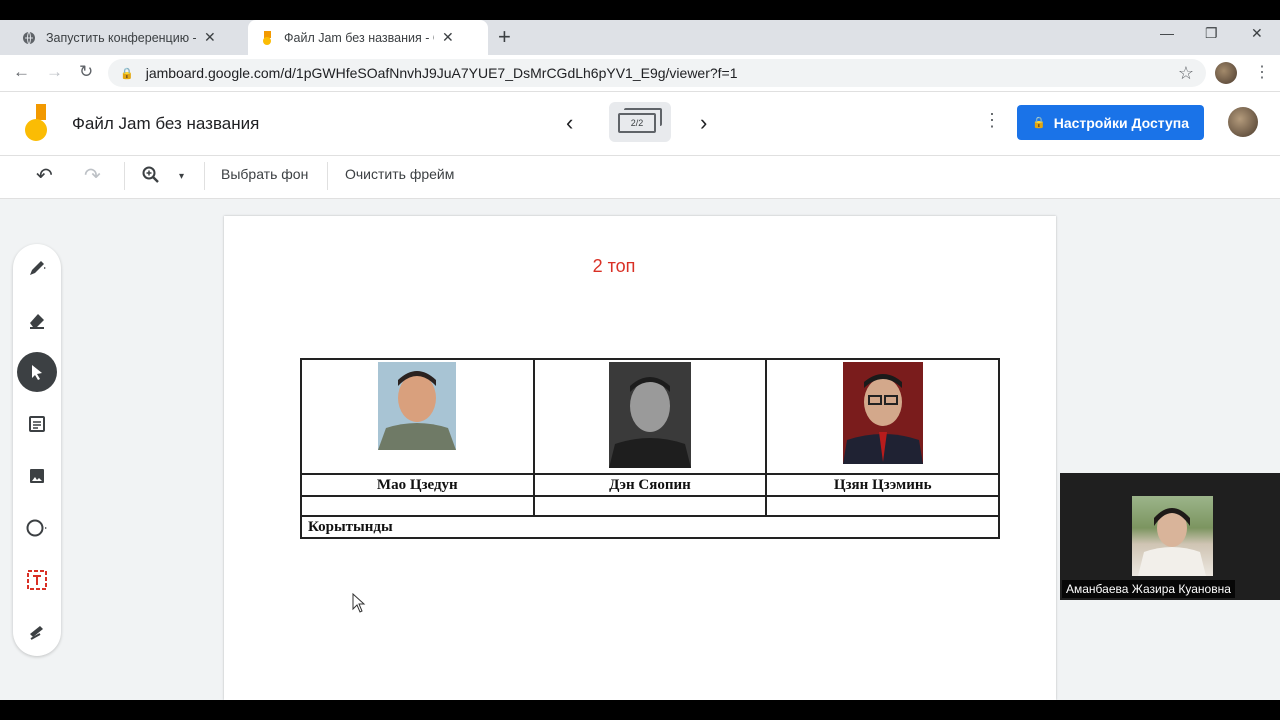 The height and width of the screenshot is (720, 1280). I want to click on cursor-icon, so click(37, 372).